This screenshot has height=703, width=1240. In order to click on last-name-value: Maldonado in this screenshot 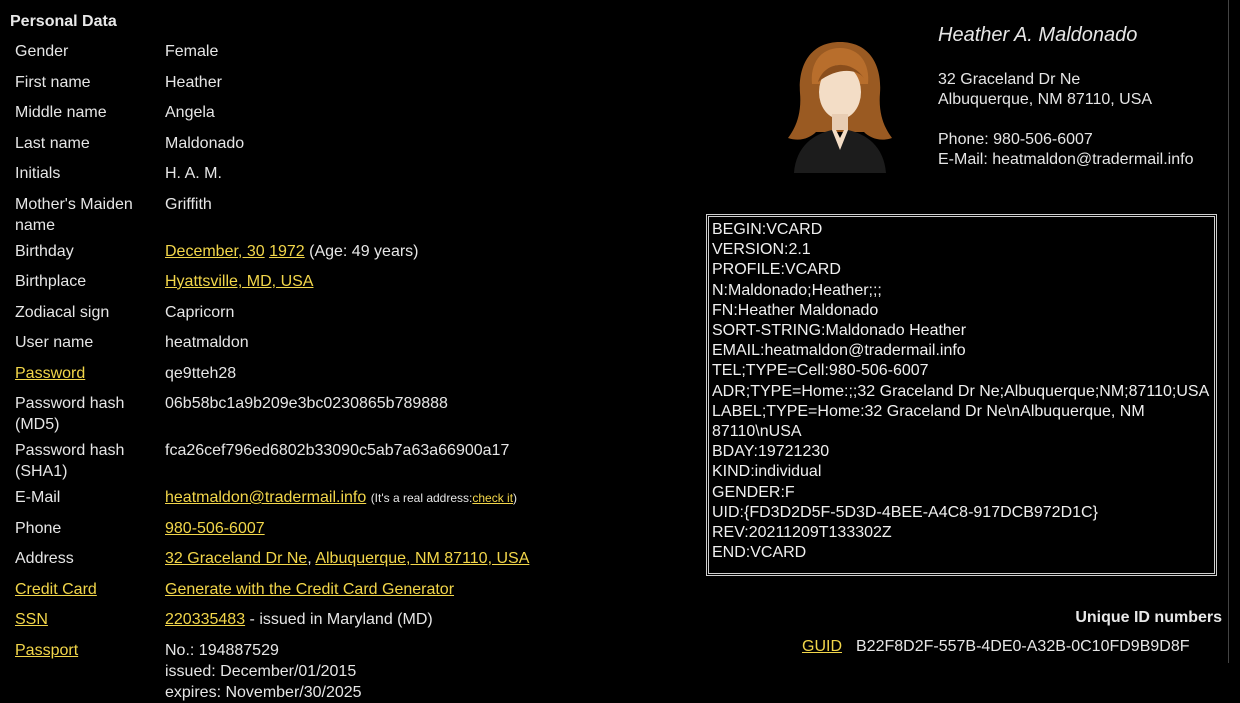, I will do `click(205, 143)`.